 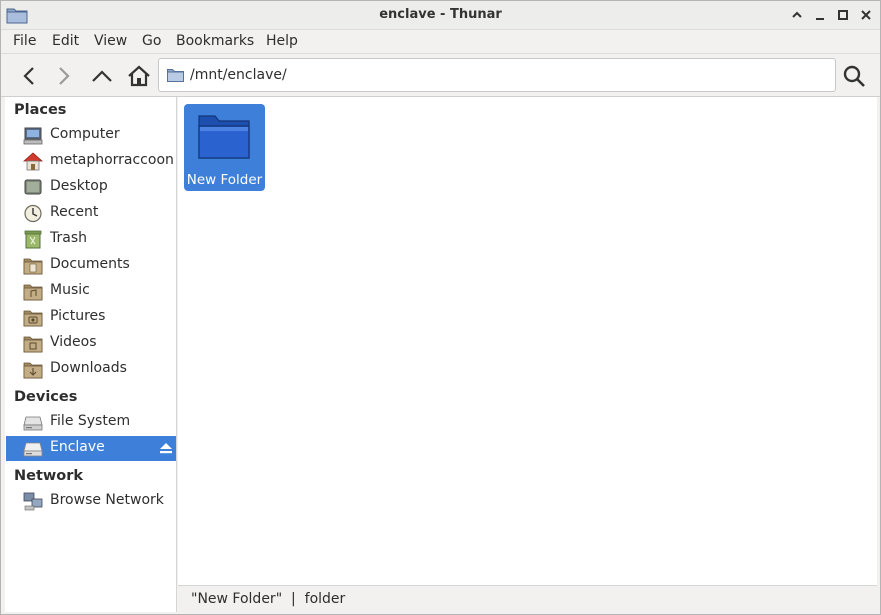 I want to click on file-item-new-folder: New Folder, so click(x=224, y=147).